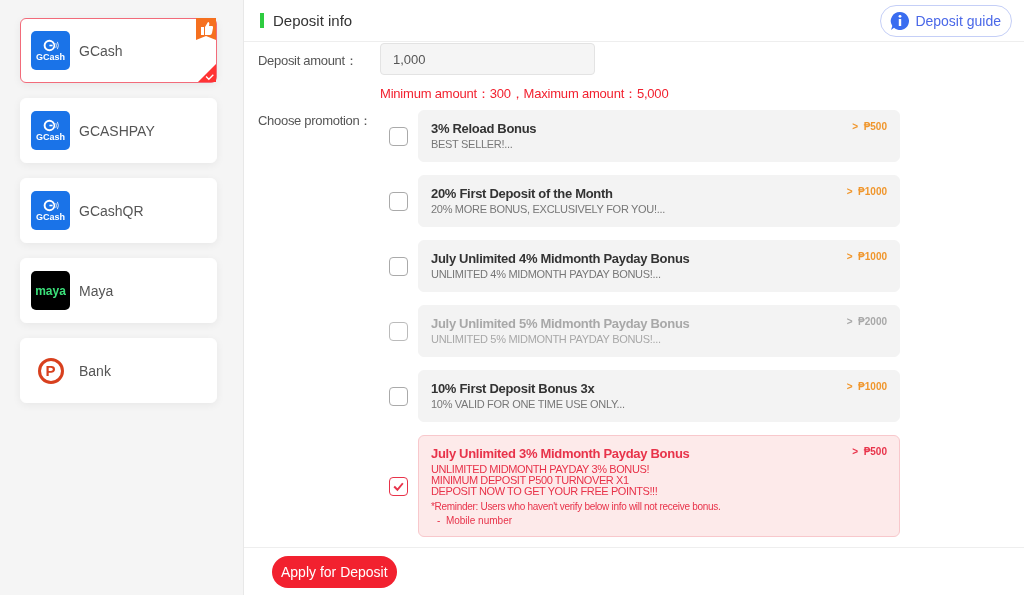 The image size is (1024, 595). I want to click on minimum-deposit-text: > ₱2000, so click(866, 322).